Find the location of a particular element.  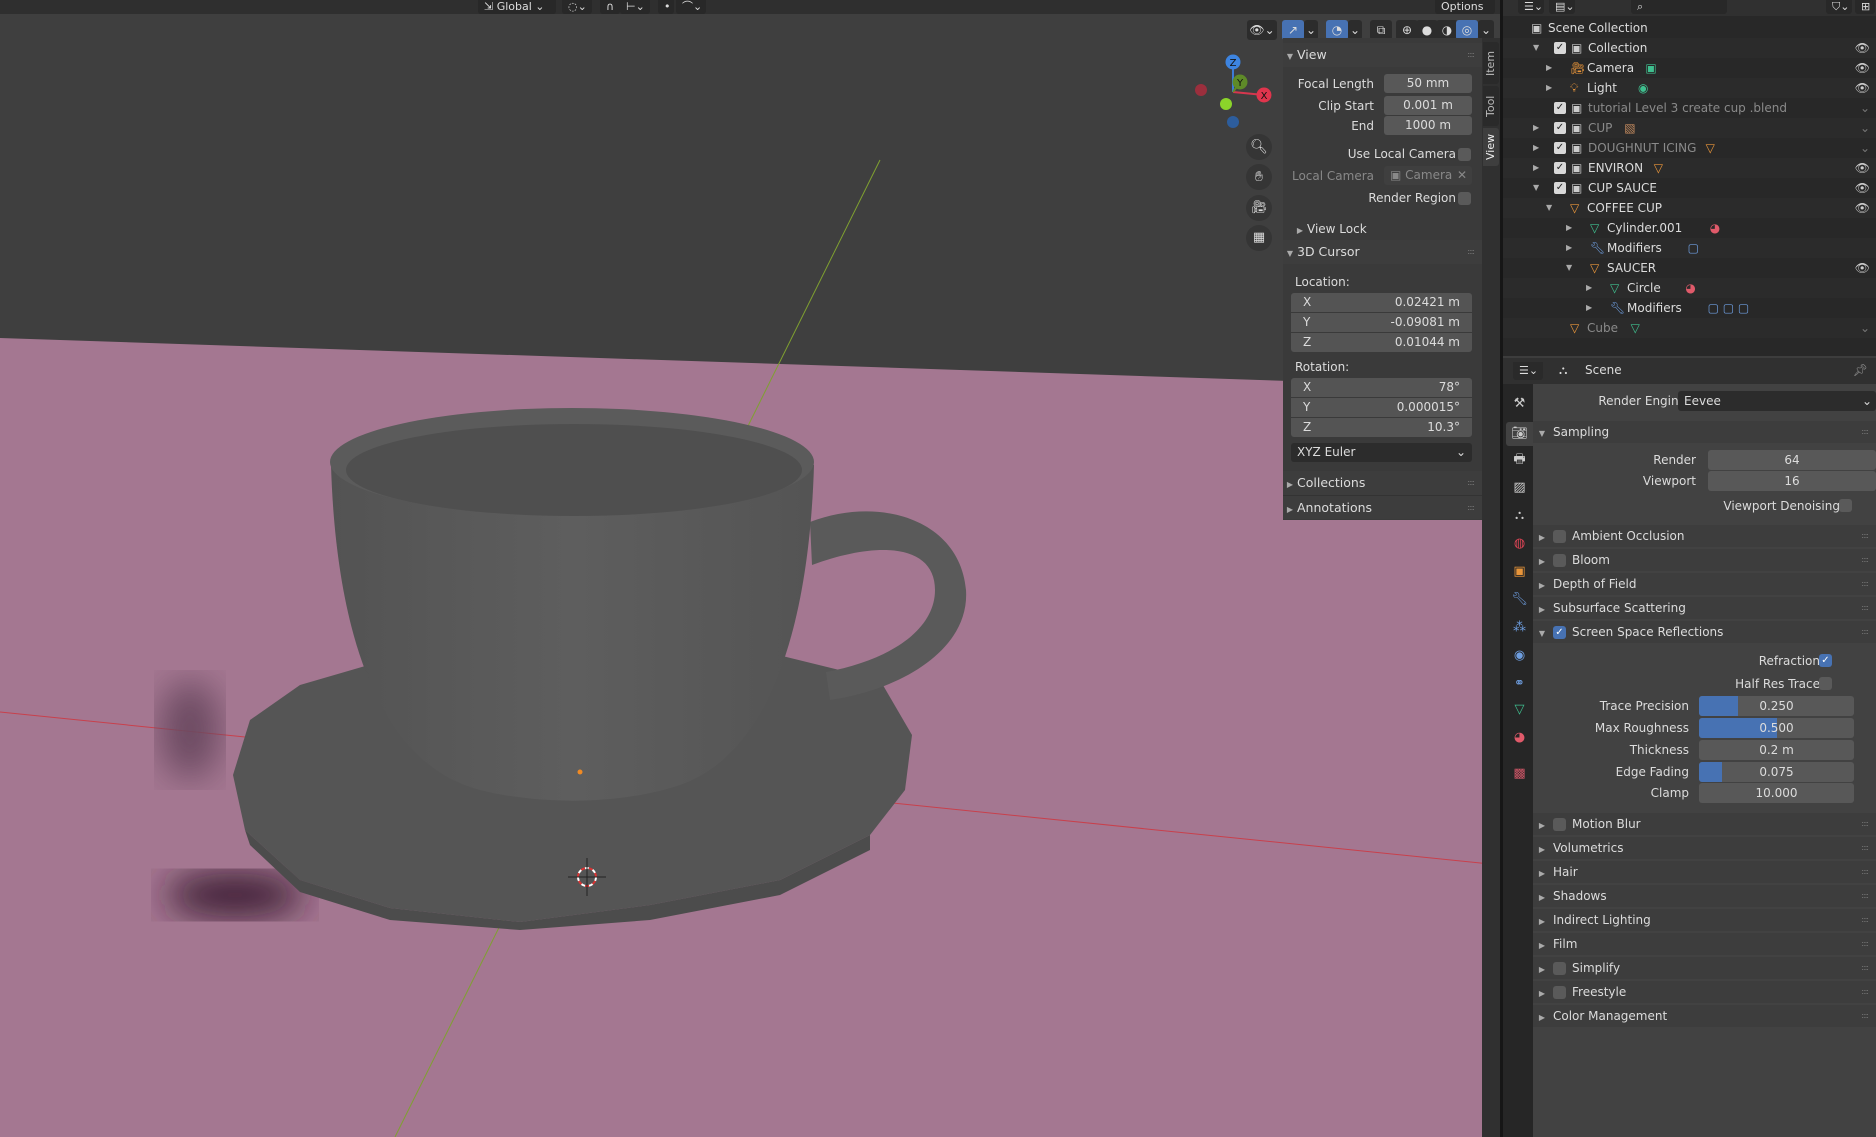

cursor-rotation-z-field: Z 10.3° is located at coordinates (1381, 427).